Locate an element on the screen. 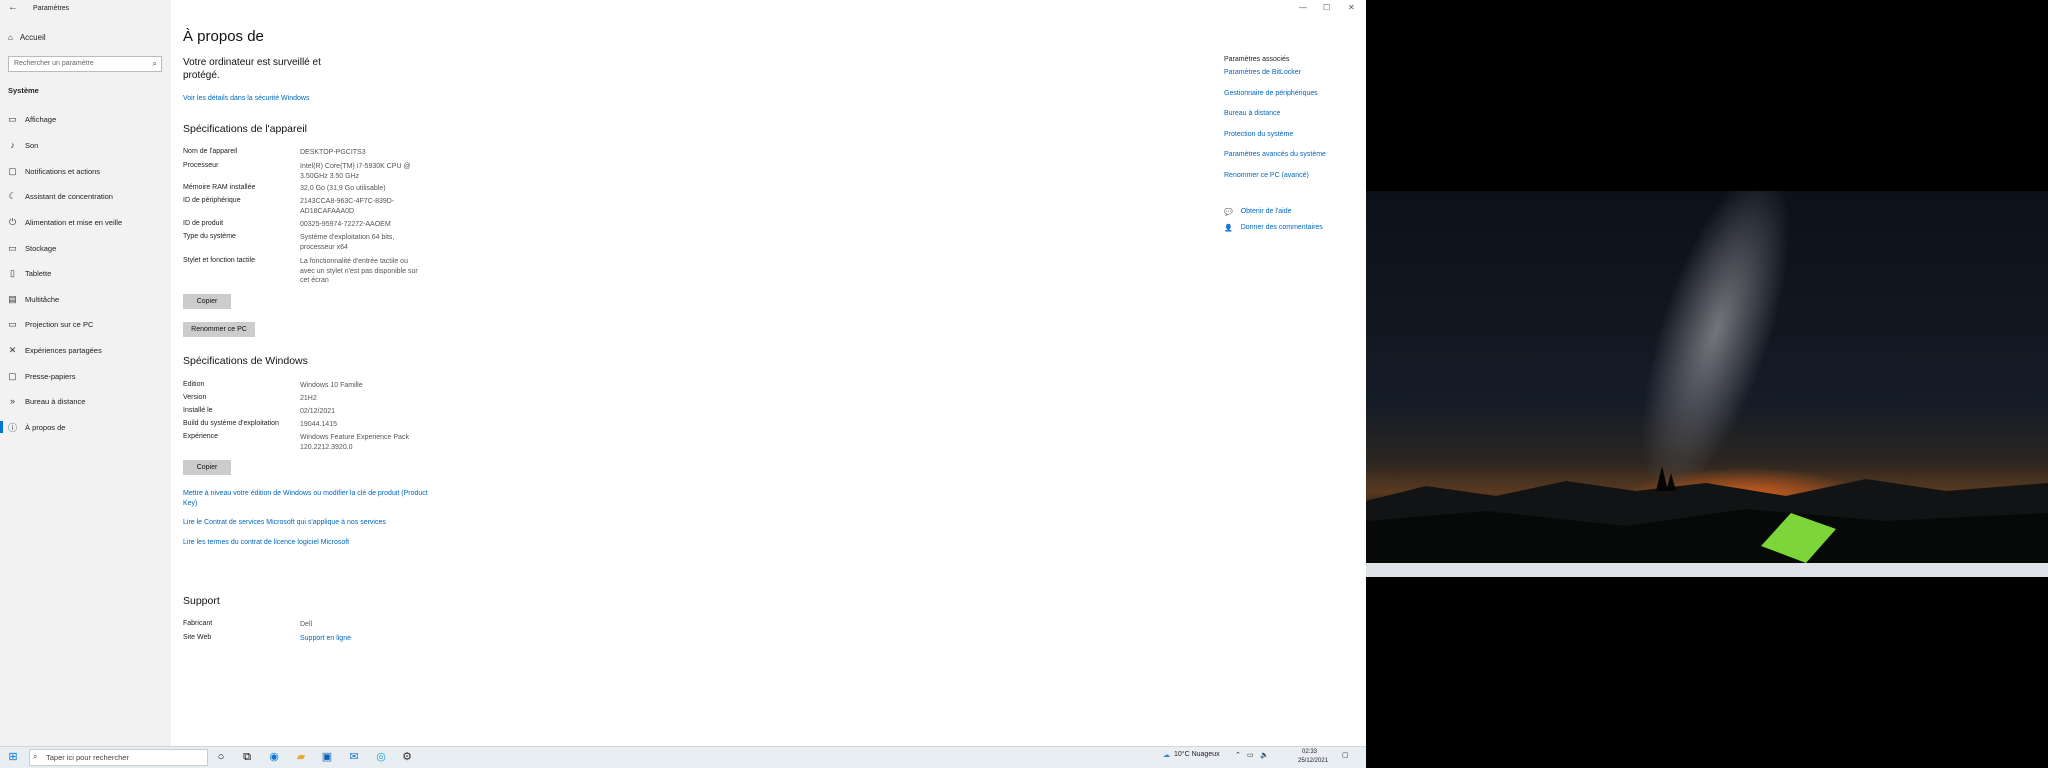 This screenshot has height=768, width=2048. close-button: ✕ is located at coordinates (1351, 7).